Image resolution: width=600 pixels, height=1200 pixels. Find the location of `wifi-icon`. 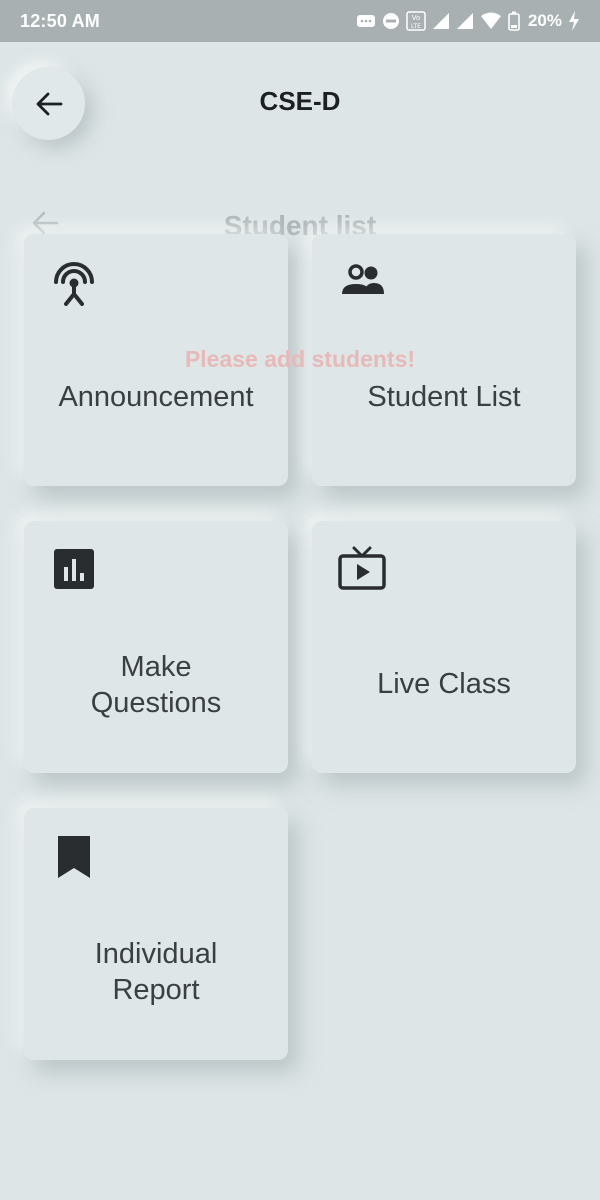

wifi-icon is located at coordinates (490, 20).